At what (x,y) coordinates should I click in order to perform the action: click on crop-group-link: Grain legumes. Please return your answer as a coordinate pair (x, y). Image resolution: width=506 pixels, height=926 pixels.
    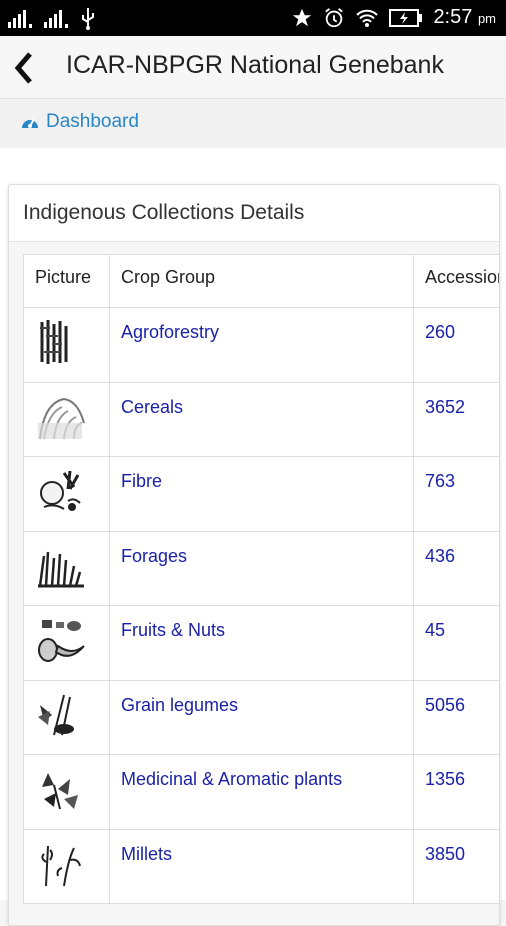
    Looking at the image, I should click on (179, 705).